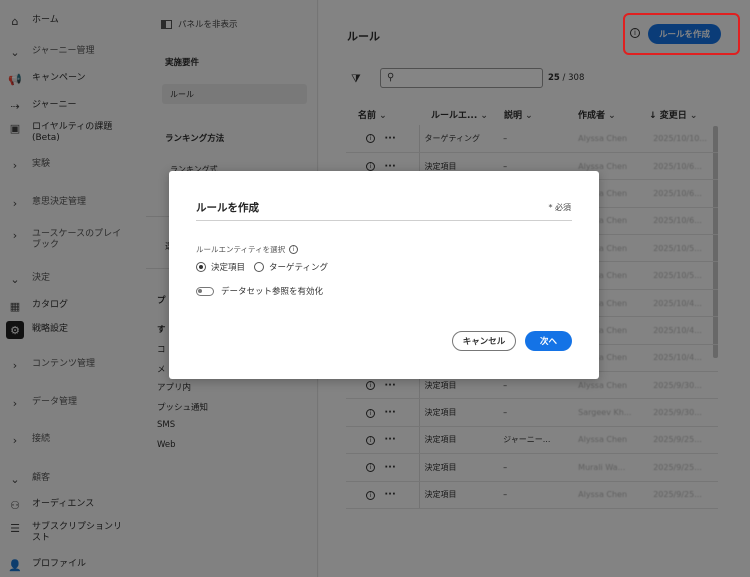 This screenshot has width=750, height=577. What do you see at coordinates (559, 207) in the screenshot?
I see `required-note: * 必須` at bounding box center [559, 207].